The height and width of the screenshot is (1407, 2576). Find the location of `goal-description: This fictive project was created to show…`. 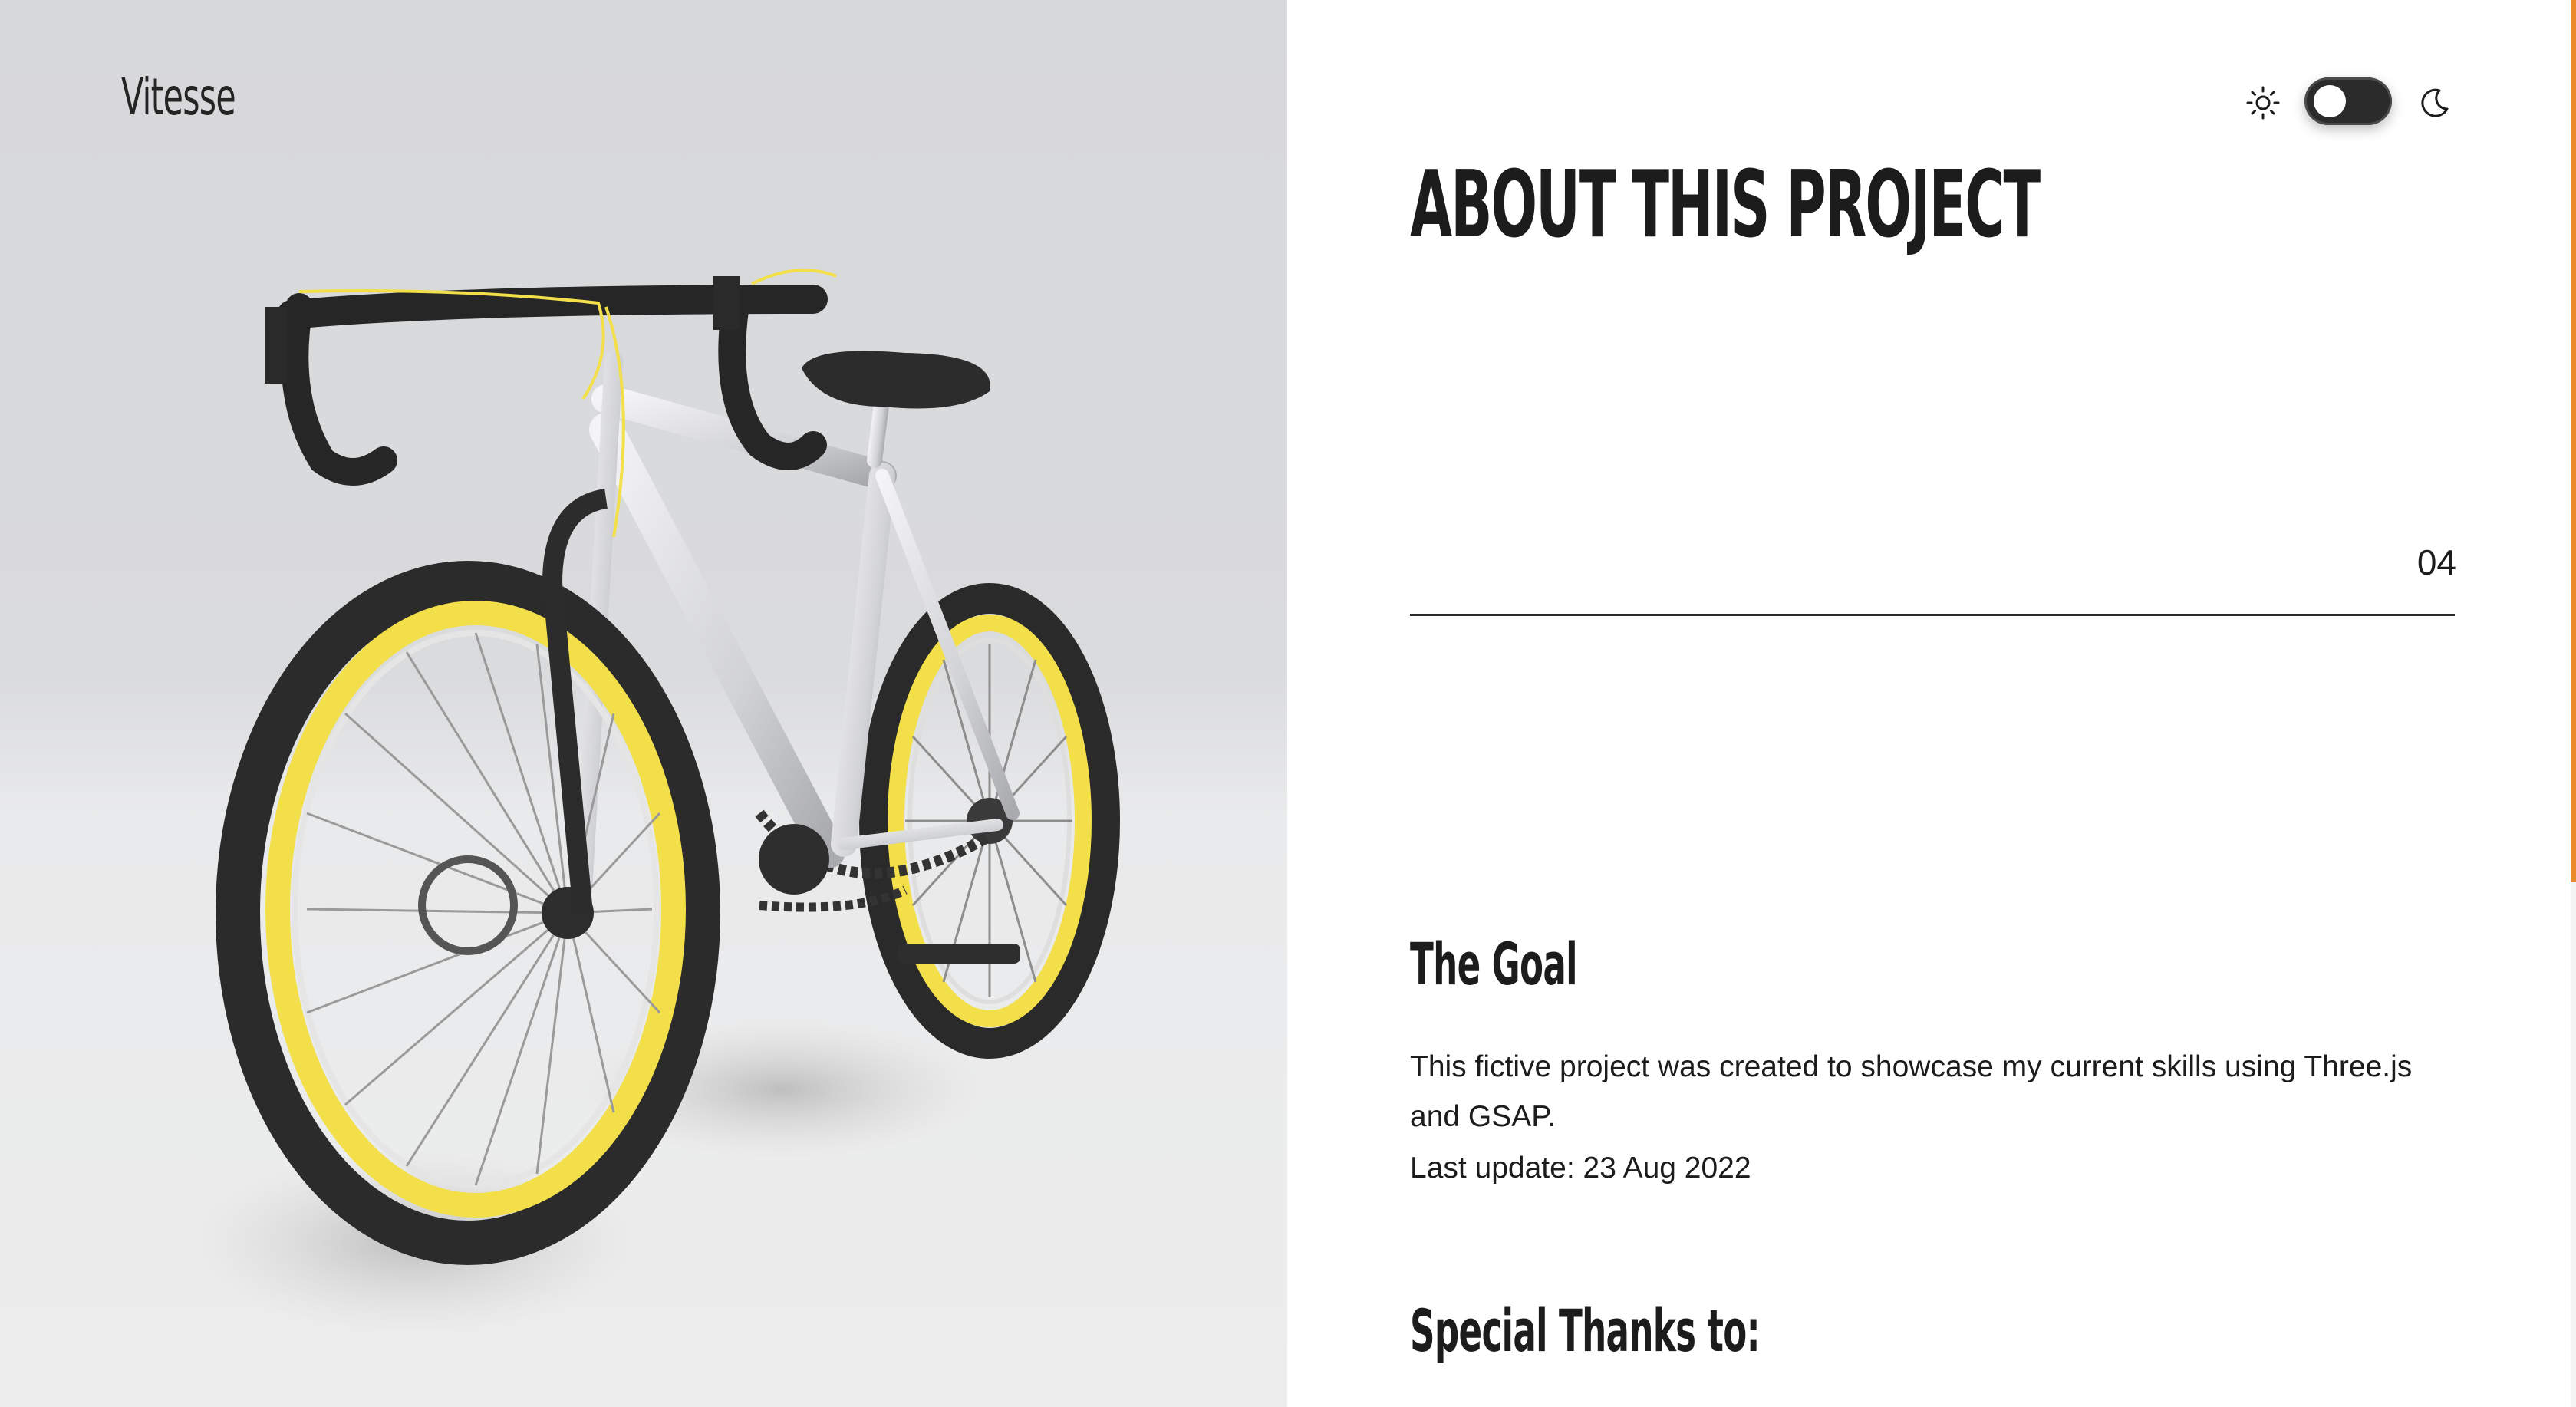

goal-description: This fictive project was created to show… is located at coordinates (1911, 1091).